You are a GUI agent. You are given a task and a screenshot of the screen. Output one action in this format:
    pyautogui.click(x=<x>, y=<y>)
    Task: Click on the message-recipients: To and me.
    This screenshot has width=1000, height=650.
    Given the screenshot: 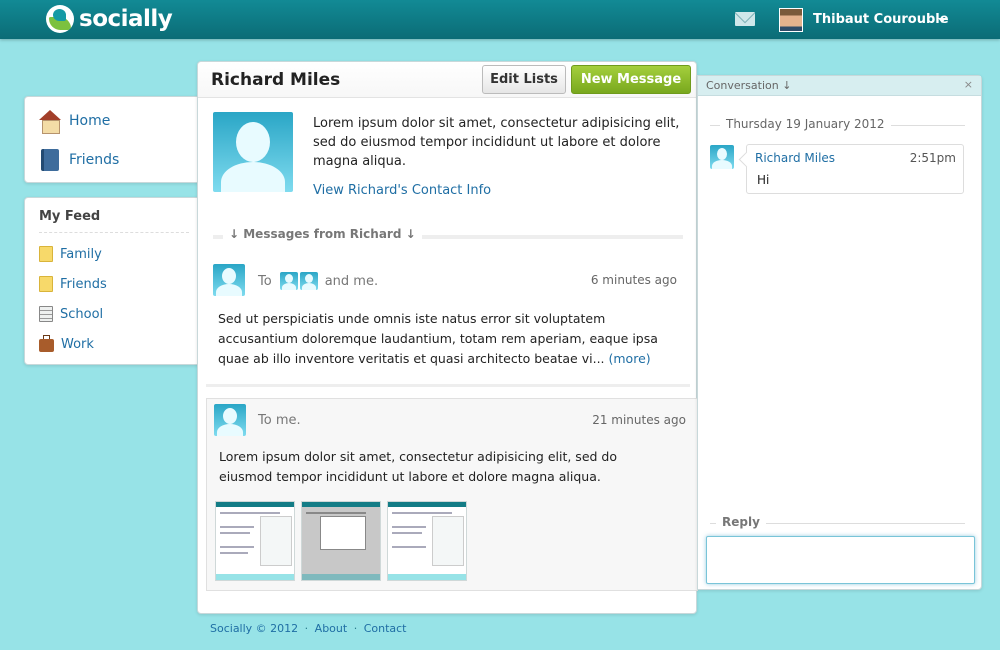 What is the action you would take?
    pyautogui.click(x=318, y=281)
    